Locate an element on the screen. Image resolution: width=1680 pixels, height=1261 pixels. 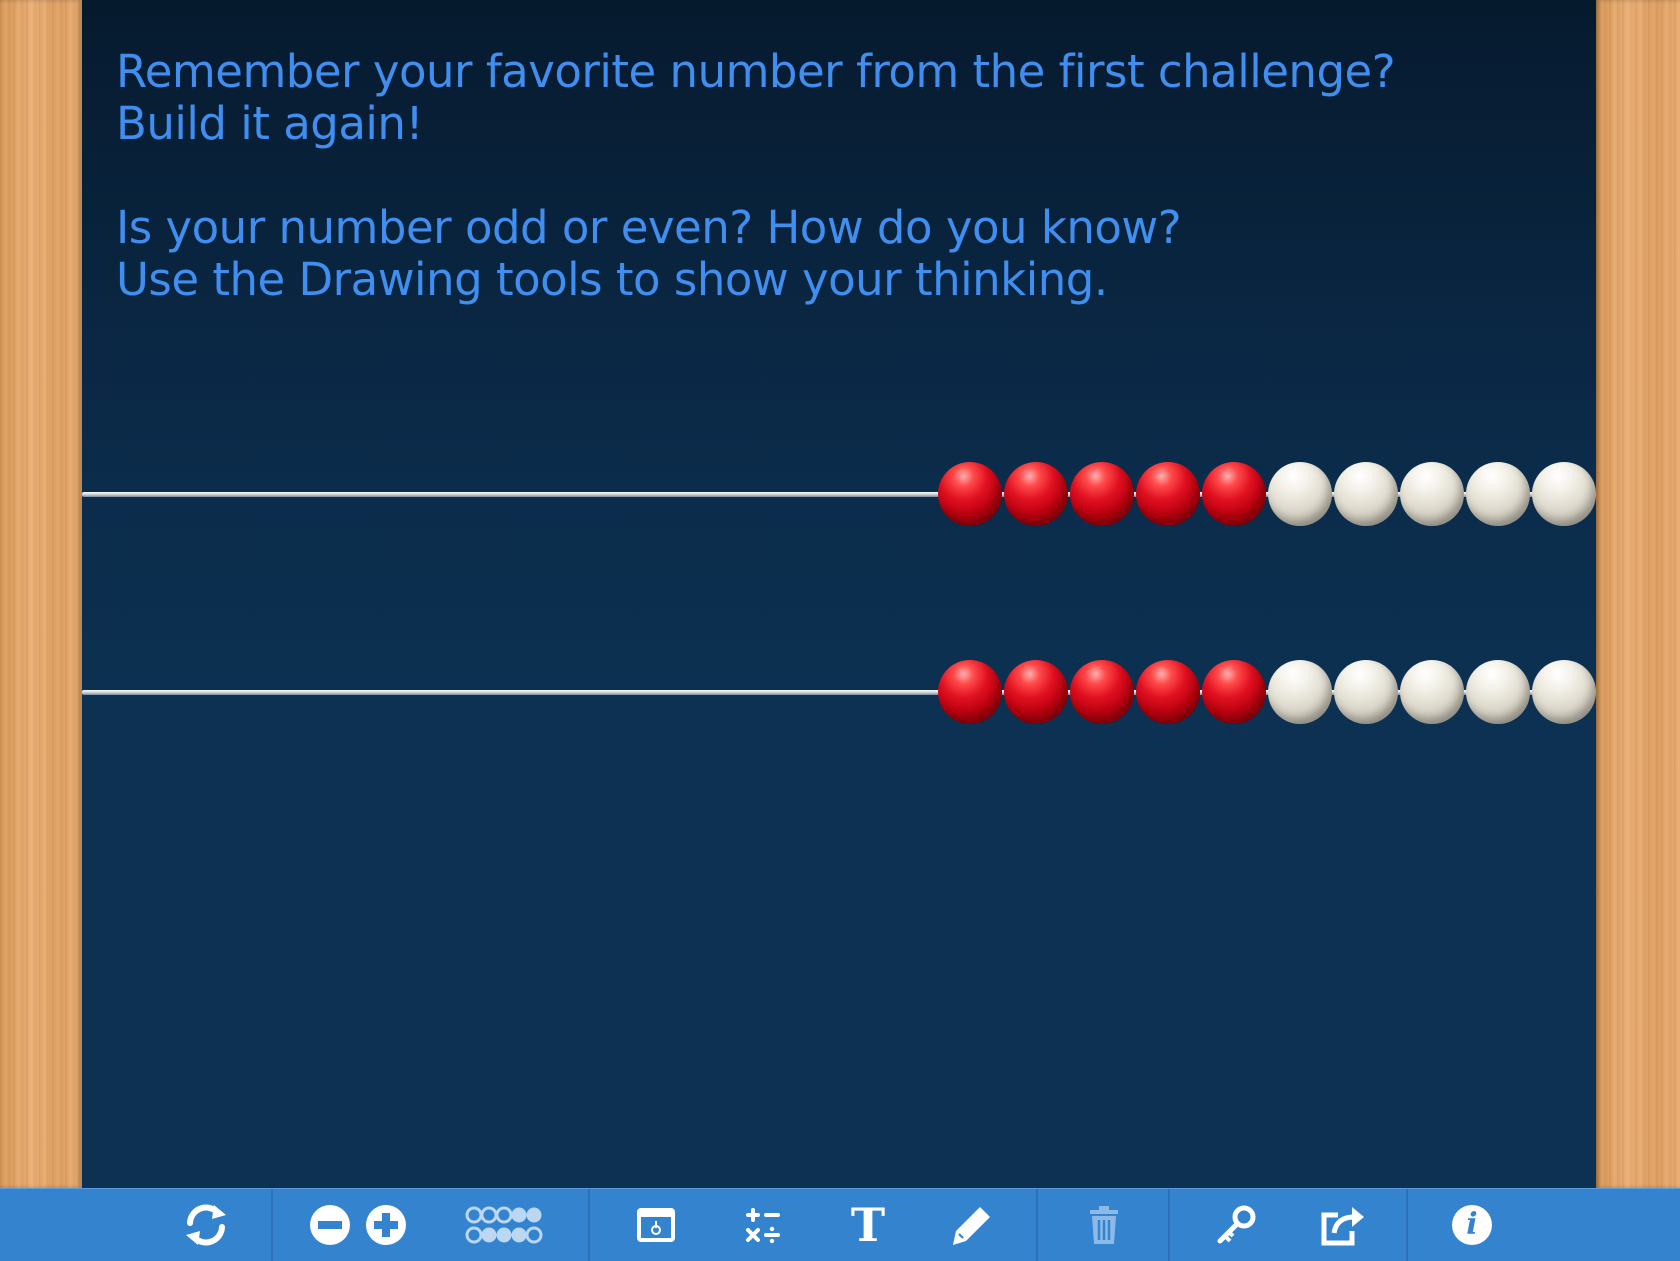
info-icon: i is located at coordinates (1472, 1225).